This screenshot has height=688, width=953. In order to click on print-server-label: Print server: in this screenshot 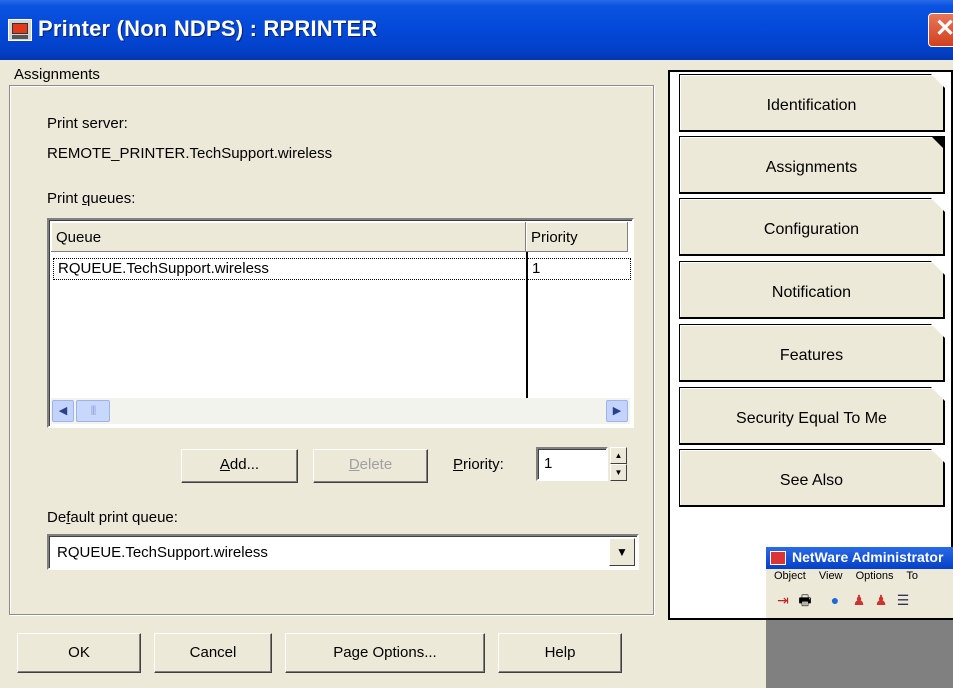, I will do `click(87, 123)`.